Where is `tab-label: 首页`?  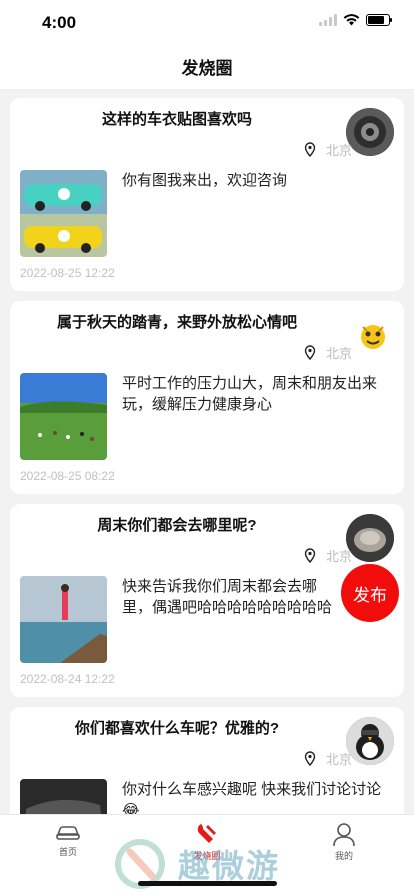 tab-label: 首页 is located at coordinates (67, 852).